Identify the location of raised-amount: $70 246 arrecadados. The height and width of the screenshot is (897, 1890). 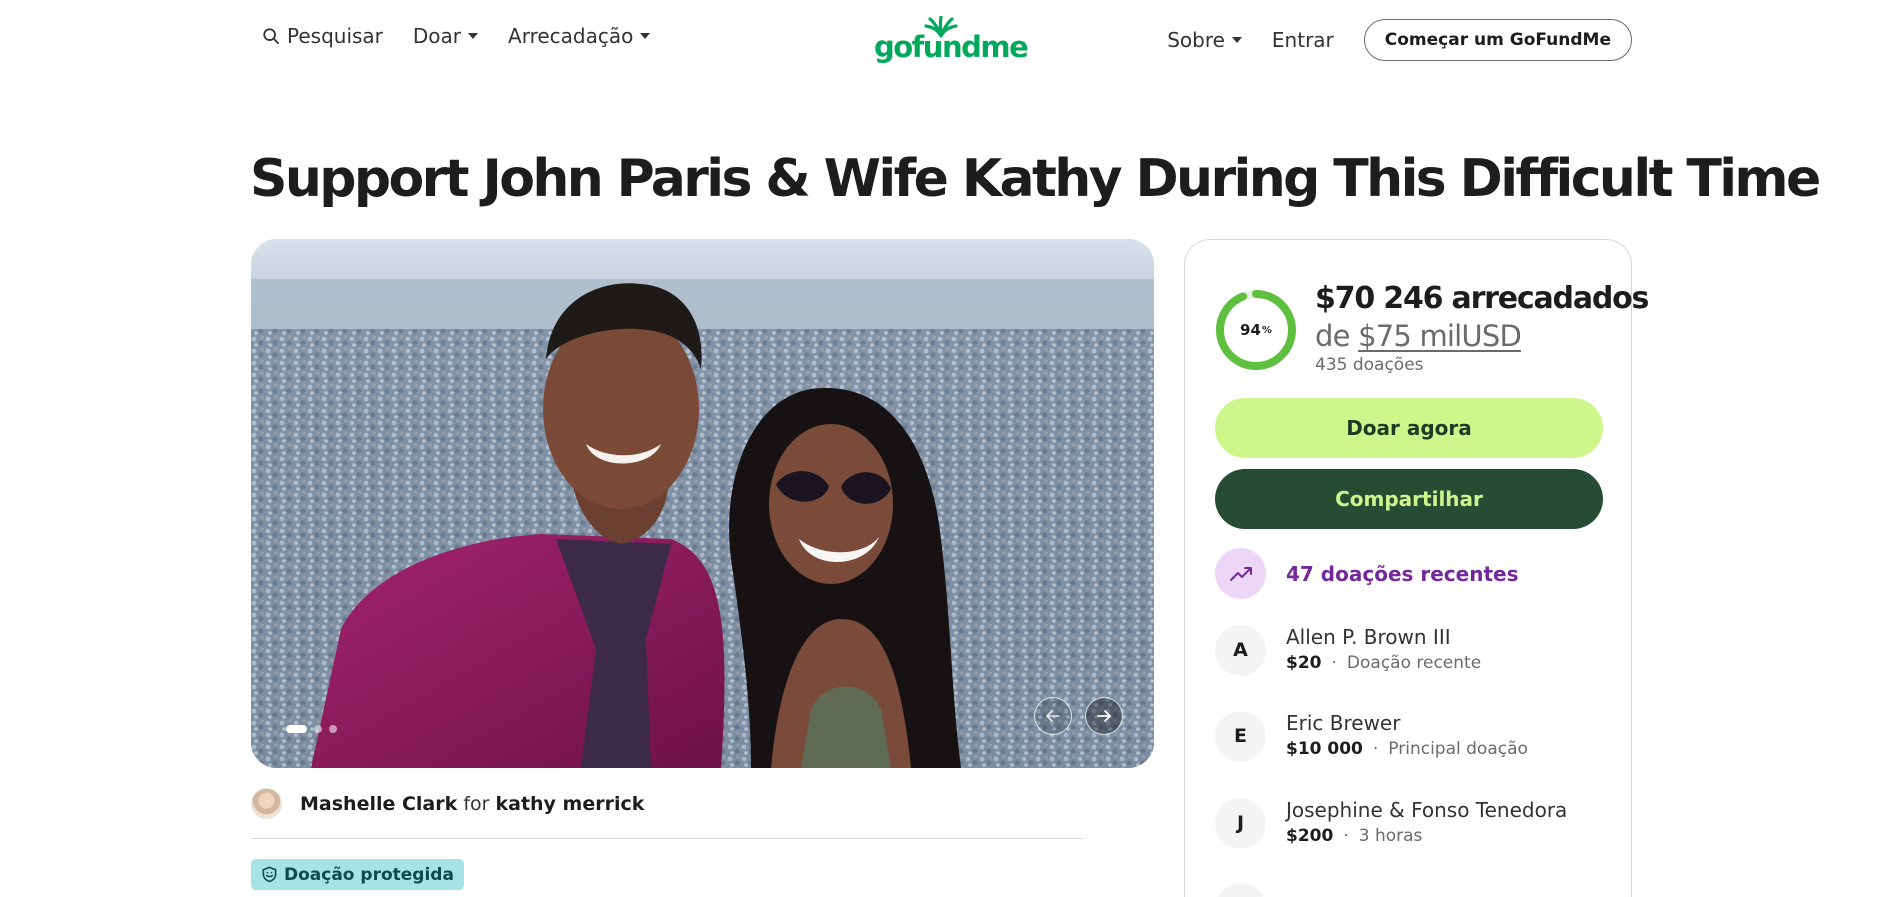
(1482, 298).